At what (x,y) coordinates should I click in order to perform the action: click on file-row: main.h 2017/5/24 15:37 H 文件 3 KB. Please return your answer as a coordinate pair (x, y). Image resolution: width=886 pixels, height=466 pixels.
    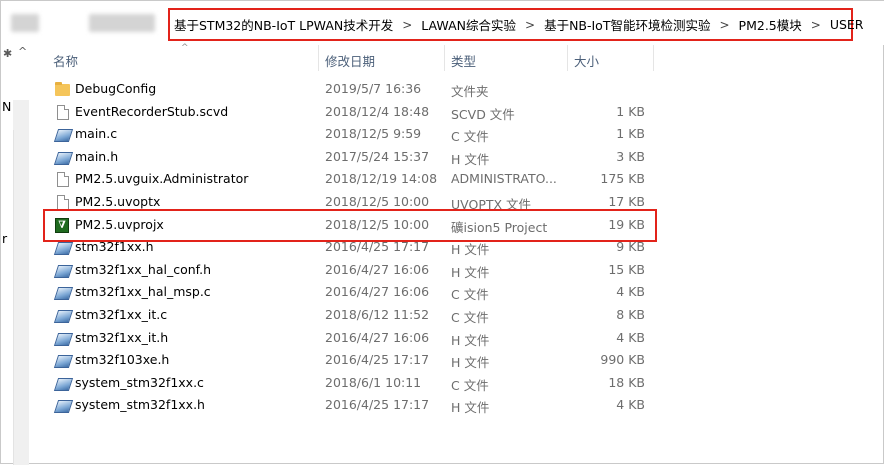
    Looking at the image, I should click on (458, 157).